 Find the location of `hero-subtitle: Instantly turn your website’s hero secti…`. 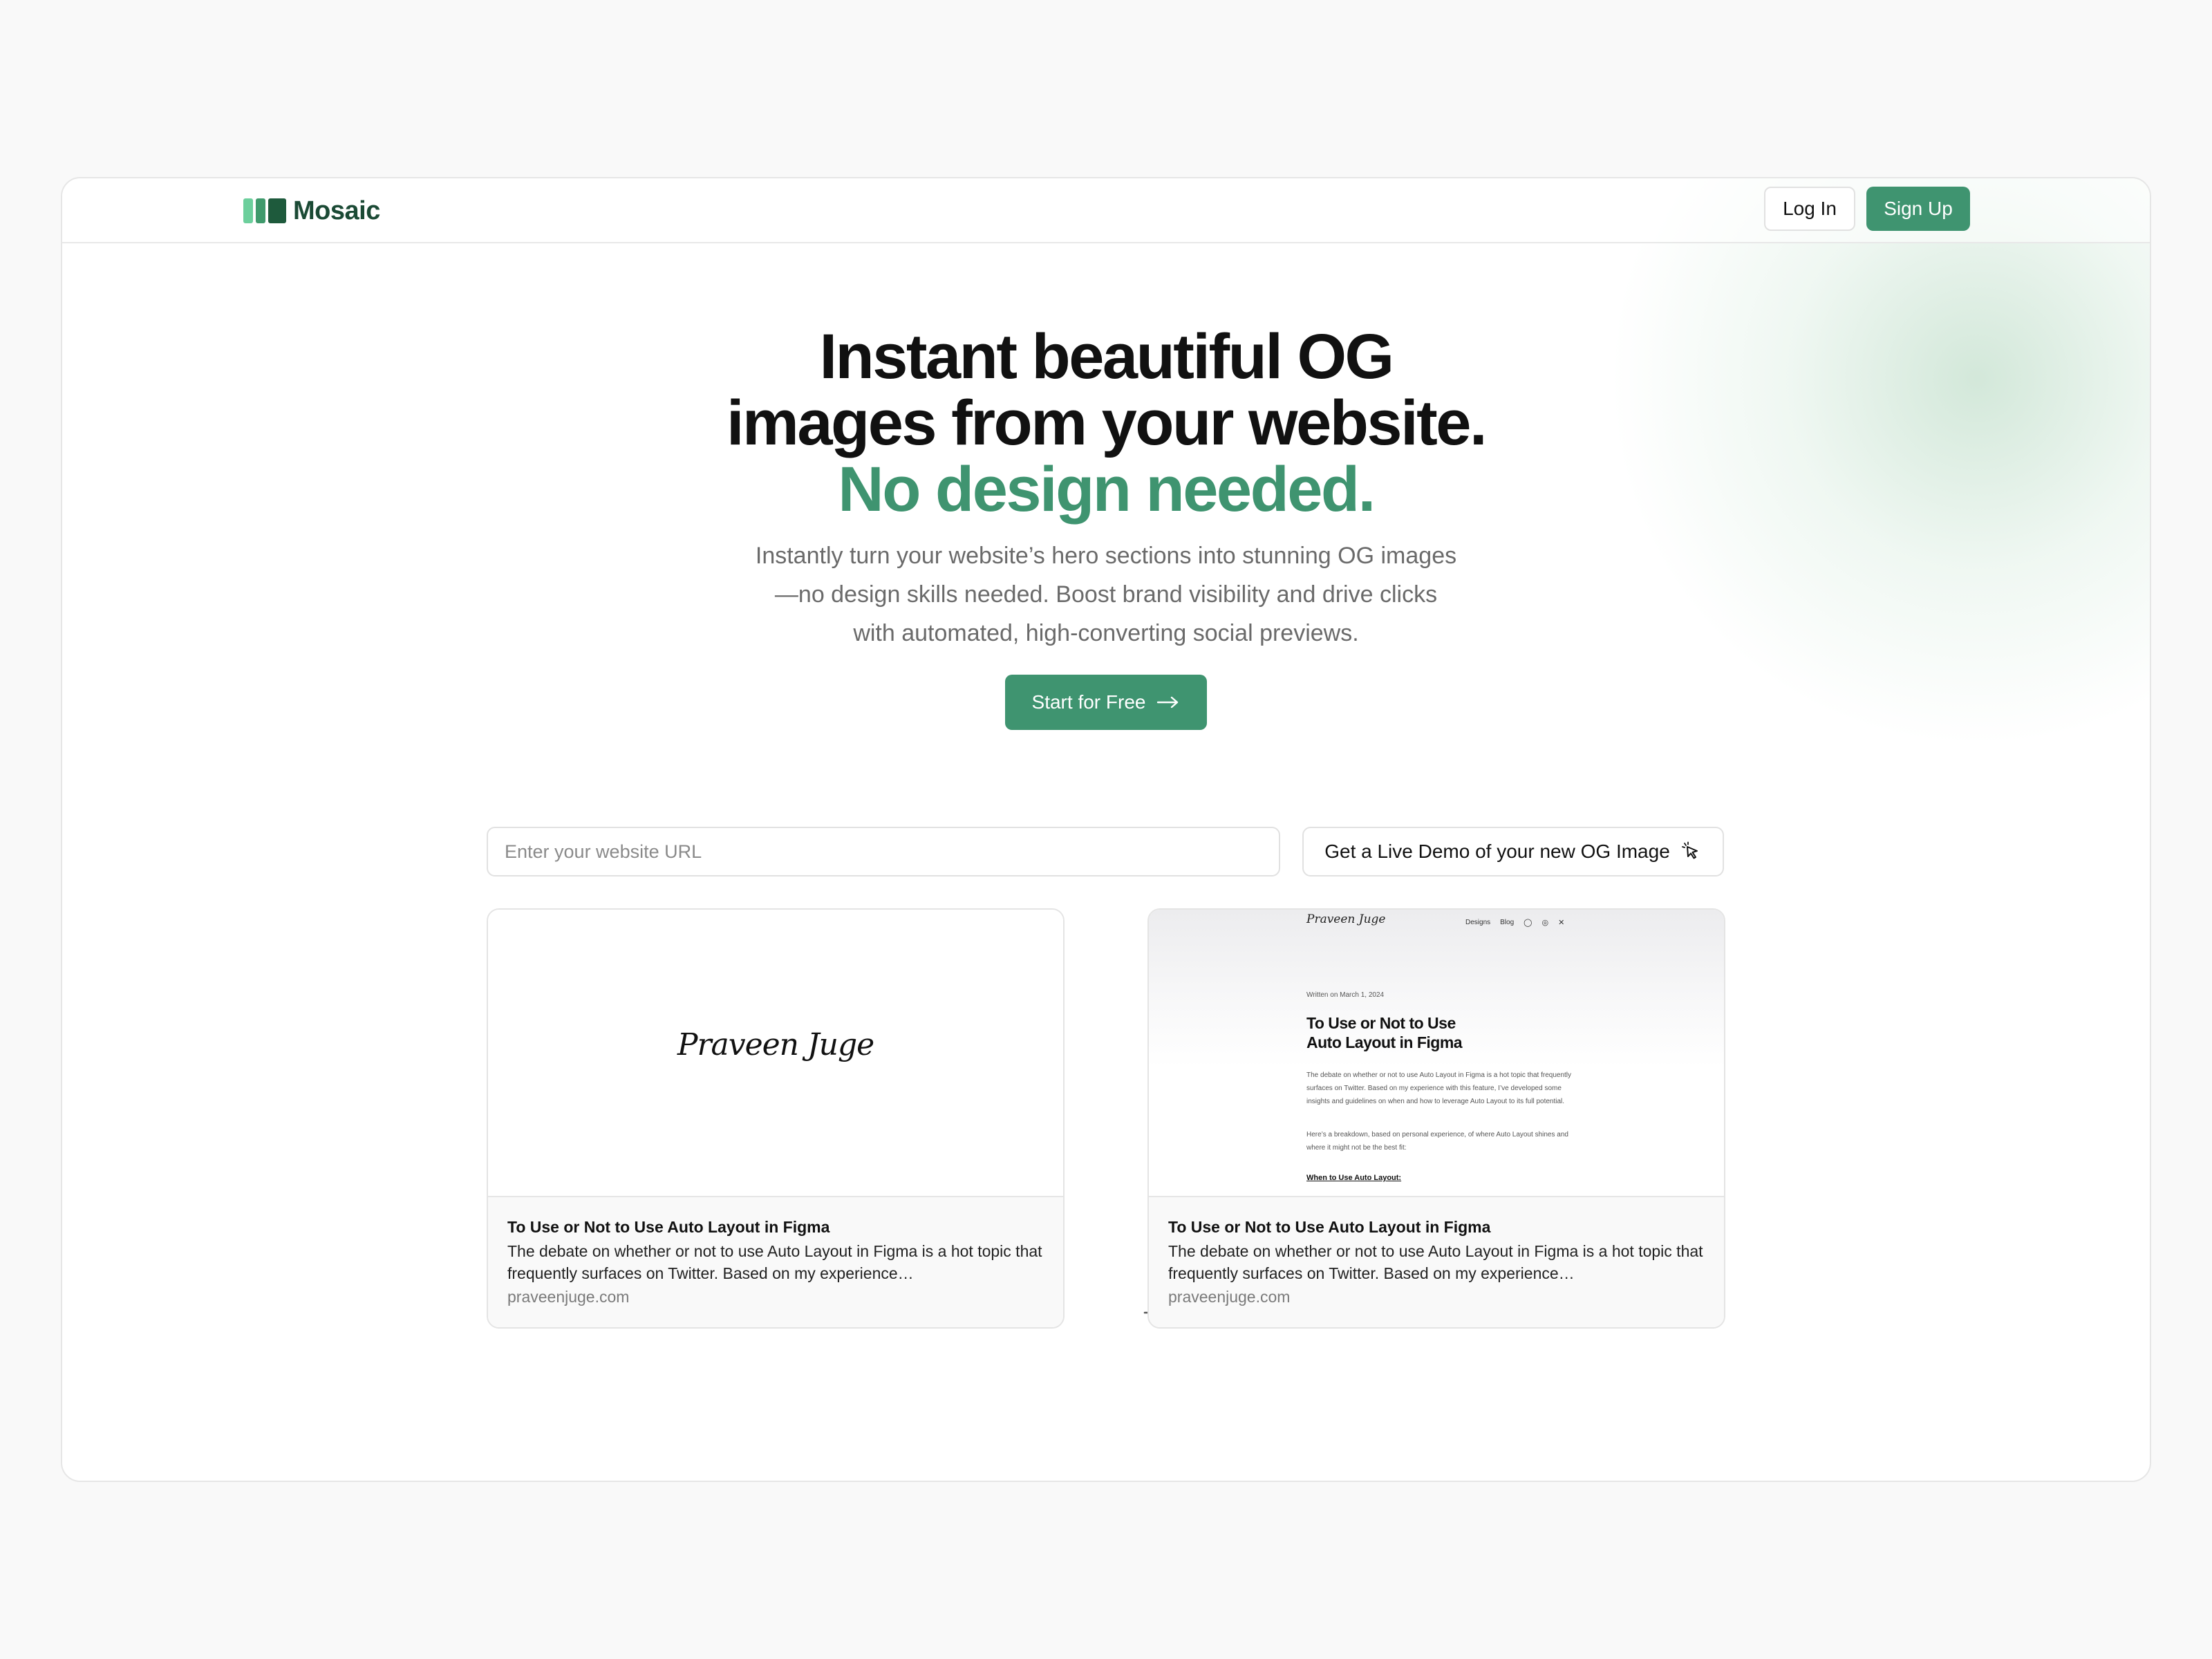

hero-subtitle: Instantly turn your website’s hero secti… is located at coordinates (1106, 595).